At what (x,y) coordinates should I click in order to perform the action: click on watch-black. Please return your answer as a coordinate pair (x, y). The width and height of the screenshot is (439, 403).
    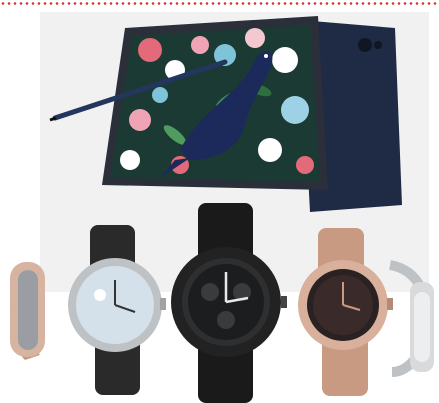
    Looking at the image, I should click on (229, 303).